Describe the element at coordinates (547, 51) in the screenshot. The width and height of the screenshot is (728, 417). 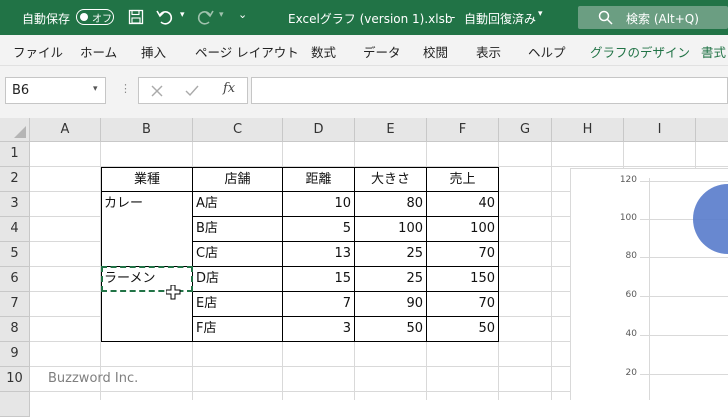
I see `tab-help: ヘルプ` at that location.